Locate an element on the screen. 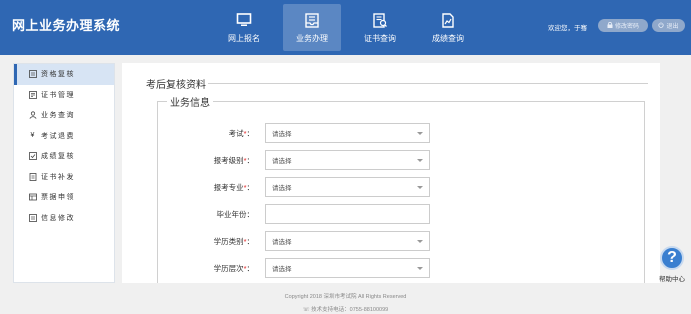 This screenshot has height=314, width=691. form-row-major: 报考专业*： 请选择 is located at coordinates (391, 187).